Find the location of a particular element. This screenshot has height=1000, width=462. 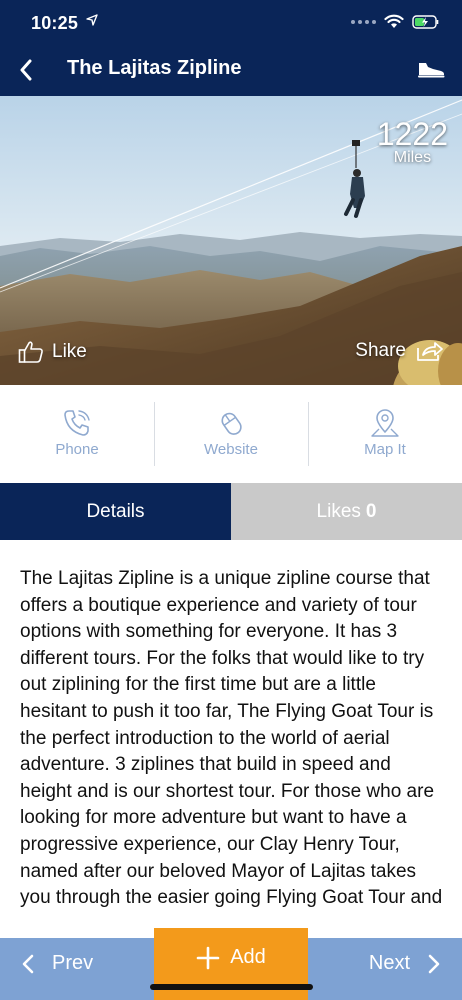

distance-unit: Miles is located at coordinates (412, 157).